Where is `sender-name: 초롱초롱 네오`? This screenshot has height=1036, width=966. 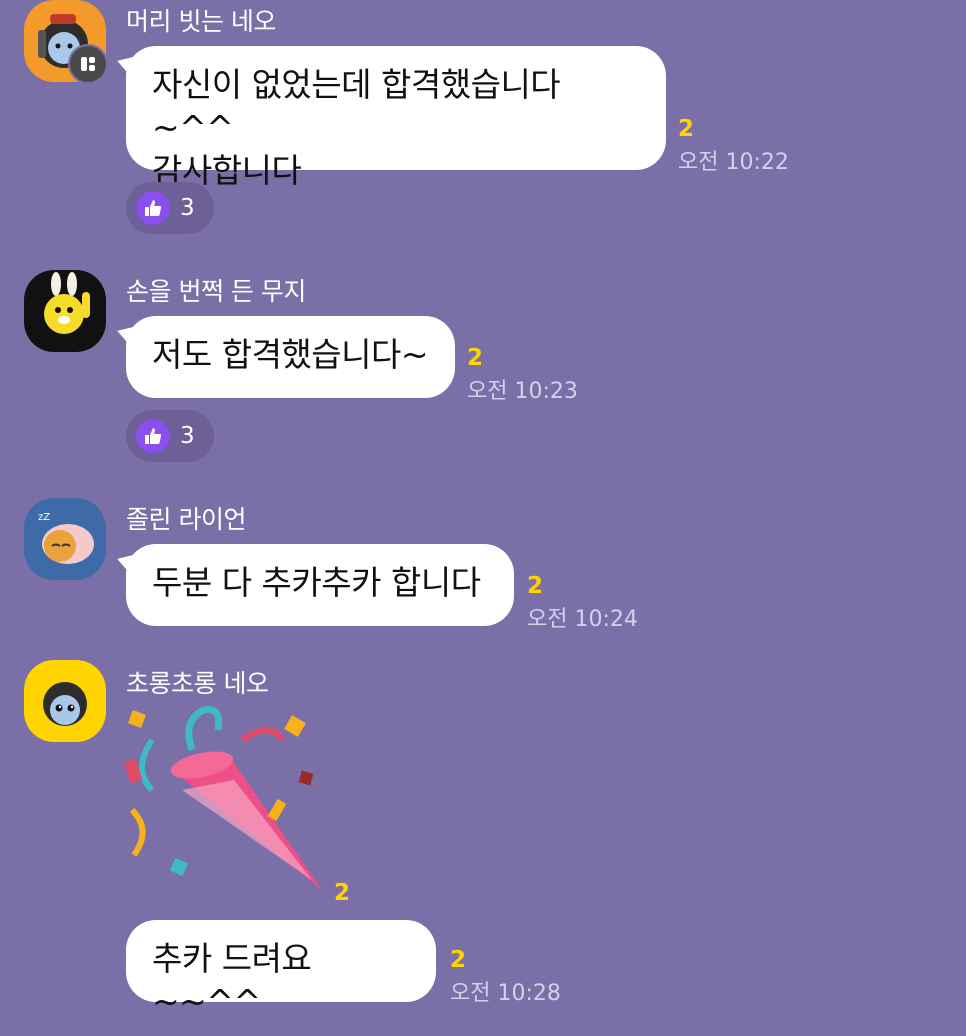
sender-name: 초롱초롱 네오 is located at coordinates (197, 683).